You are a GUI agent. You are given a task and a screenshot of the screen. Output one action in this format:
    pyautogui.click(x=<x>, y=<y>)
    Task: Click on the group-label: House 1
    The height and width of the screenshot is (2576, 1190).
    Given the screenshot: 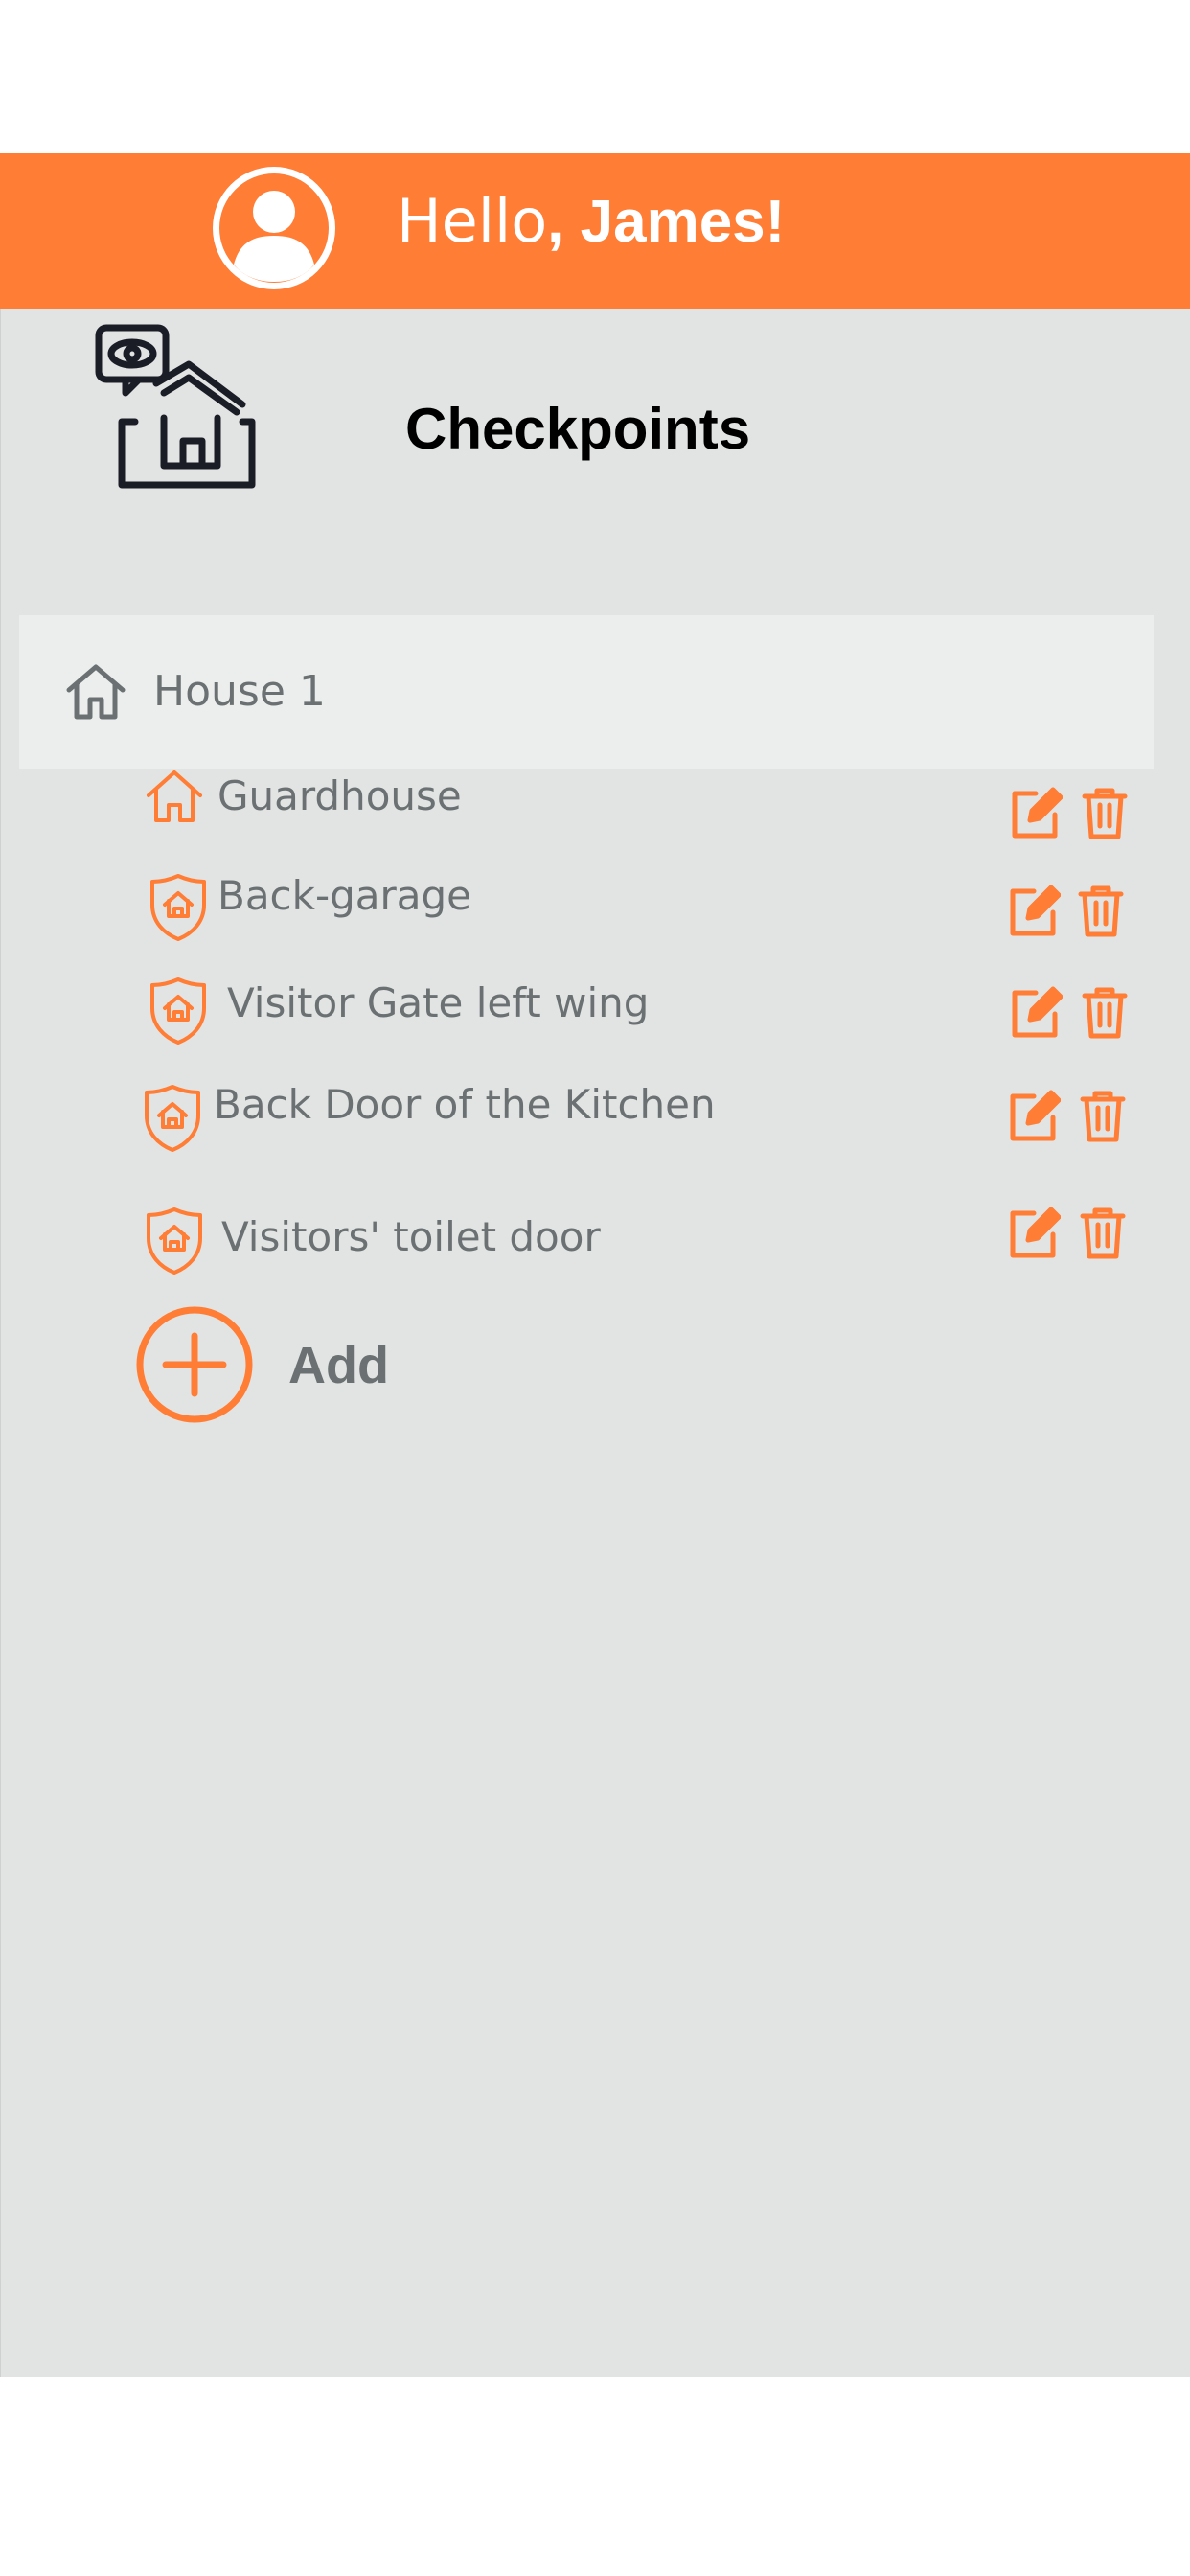 What is the action you would take?
    pyautogui.click(x=240, y=691)
    